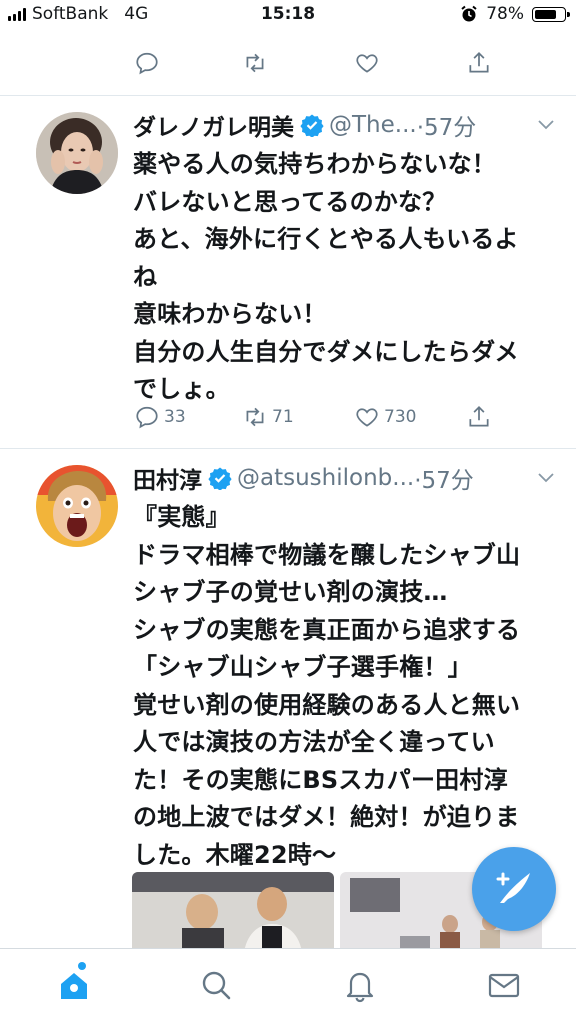 The height and width of the screenshot is (1025, 576). I want to click on retweet-button, so click(255, 63).